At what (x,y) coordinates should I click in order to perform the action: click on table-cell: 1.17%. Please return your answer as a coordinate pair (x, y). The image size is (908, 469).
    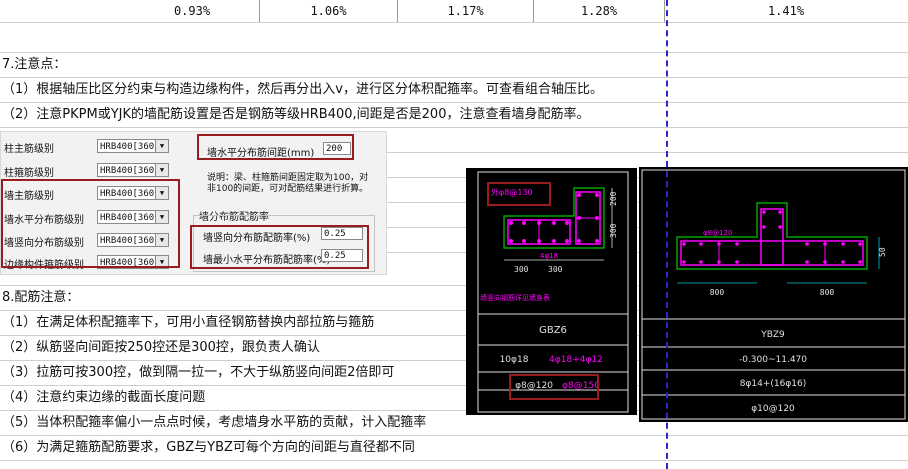
    Looking at the image, I should click on (466, 11).